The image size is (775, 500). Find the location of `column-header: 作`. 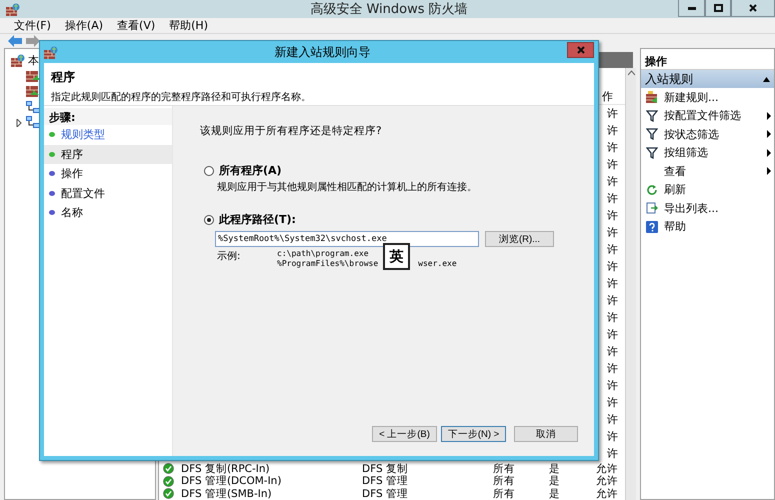

column-header: 作 is located at coordinates (607, 96).